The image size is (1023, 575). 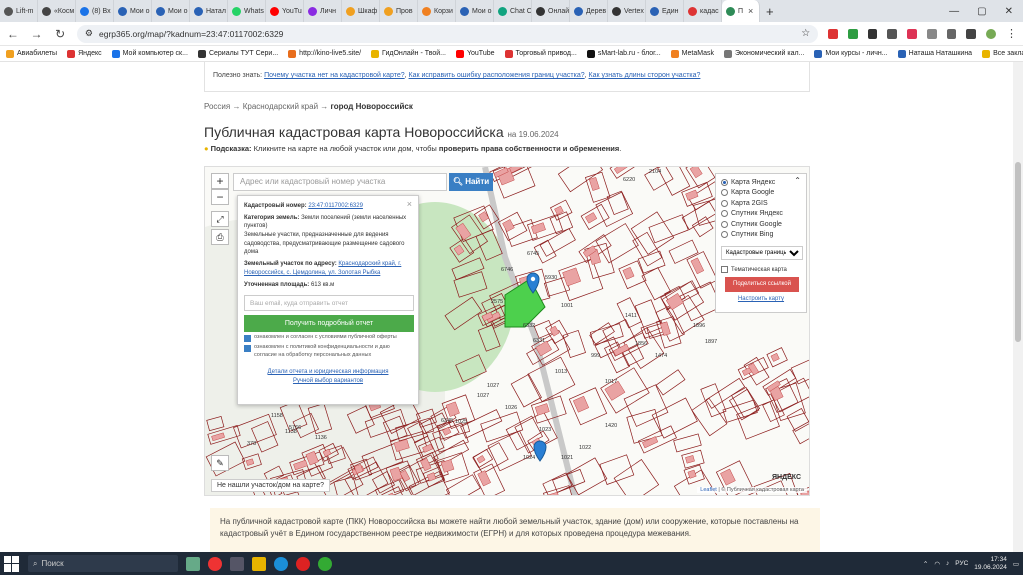 What do you see at coordinates (60, 34) in the screenshot?
I see `reload-icon: ↻` at bounding box center [60, 34].